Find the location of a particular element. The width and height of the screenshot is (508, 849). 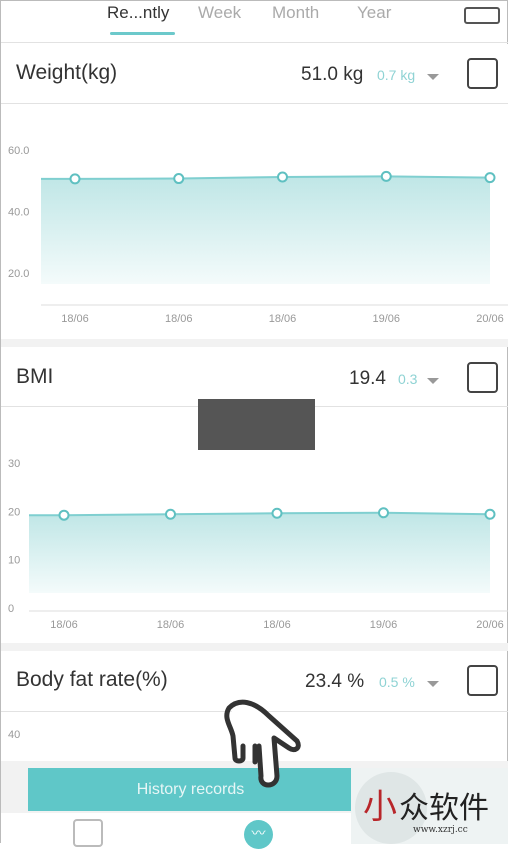

svg-text: 小 is located at coordinates (380, 807).